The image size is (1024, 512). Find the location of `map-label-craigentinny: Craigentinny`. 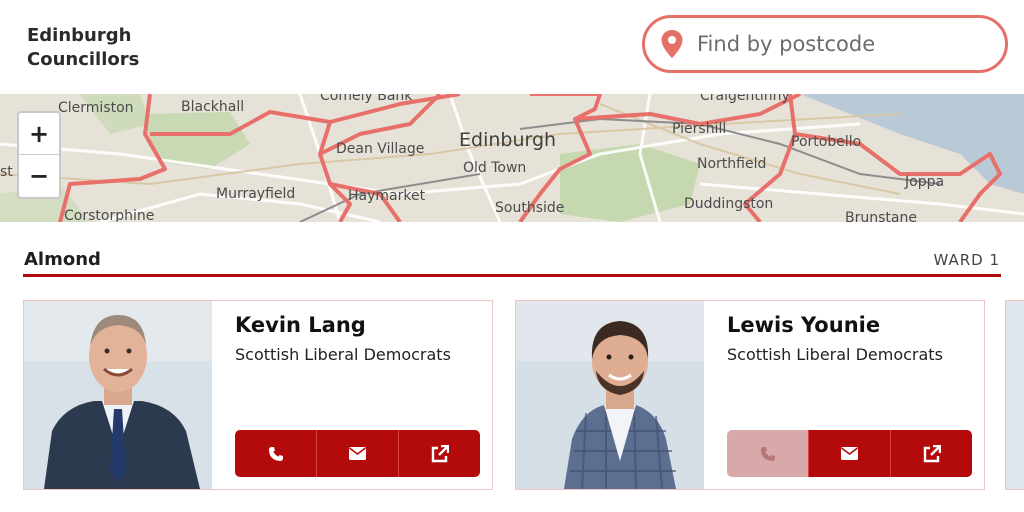

map-label-craigentinny: Craigentinny is located at coordinates (745, 99).